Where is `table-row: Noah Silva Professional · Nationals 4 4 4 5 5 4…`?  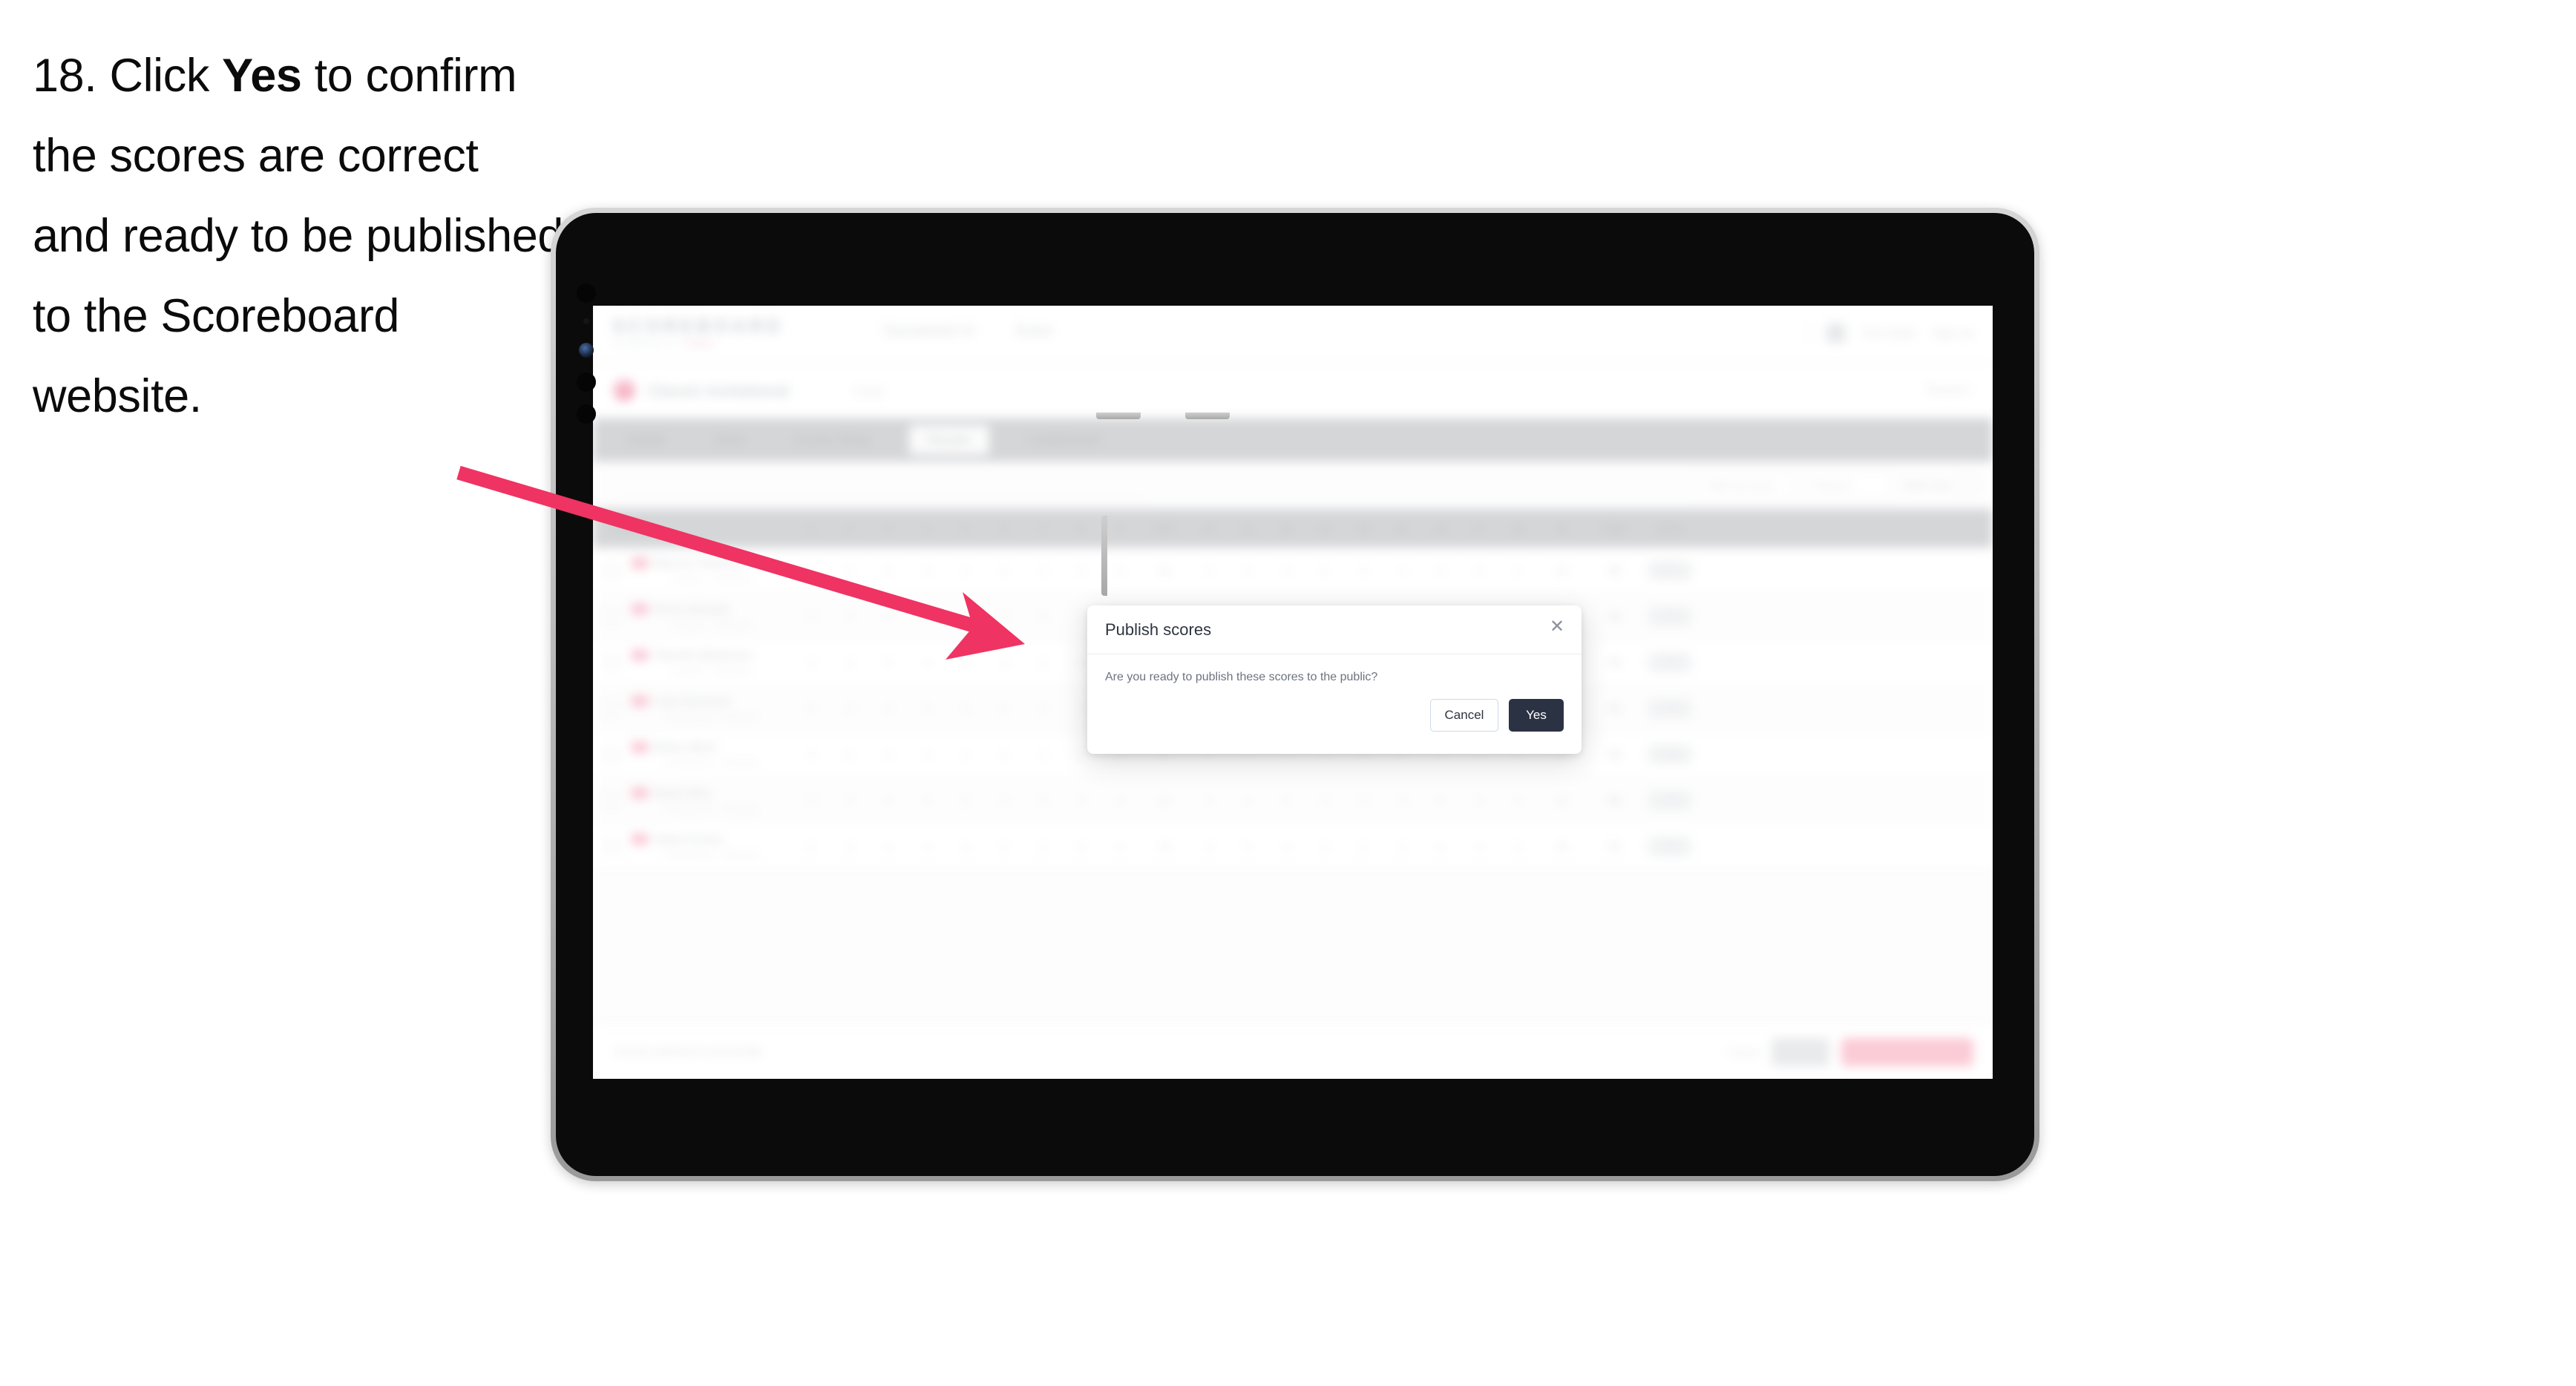 table-row: Noah Silva Professional · Nationals 4 4 4 5 5 4… is located at coordinates (1293, 801).